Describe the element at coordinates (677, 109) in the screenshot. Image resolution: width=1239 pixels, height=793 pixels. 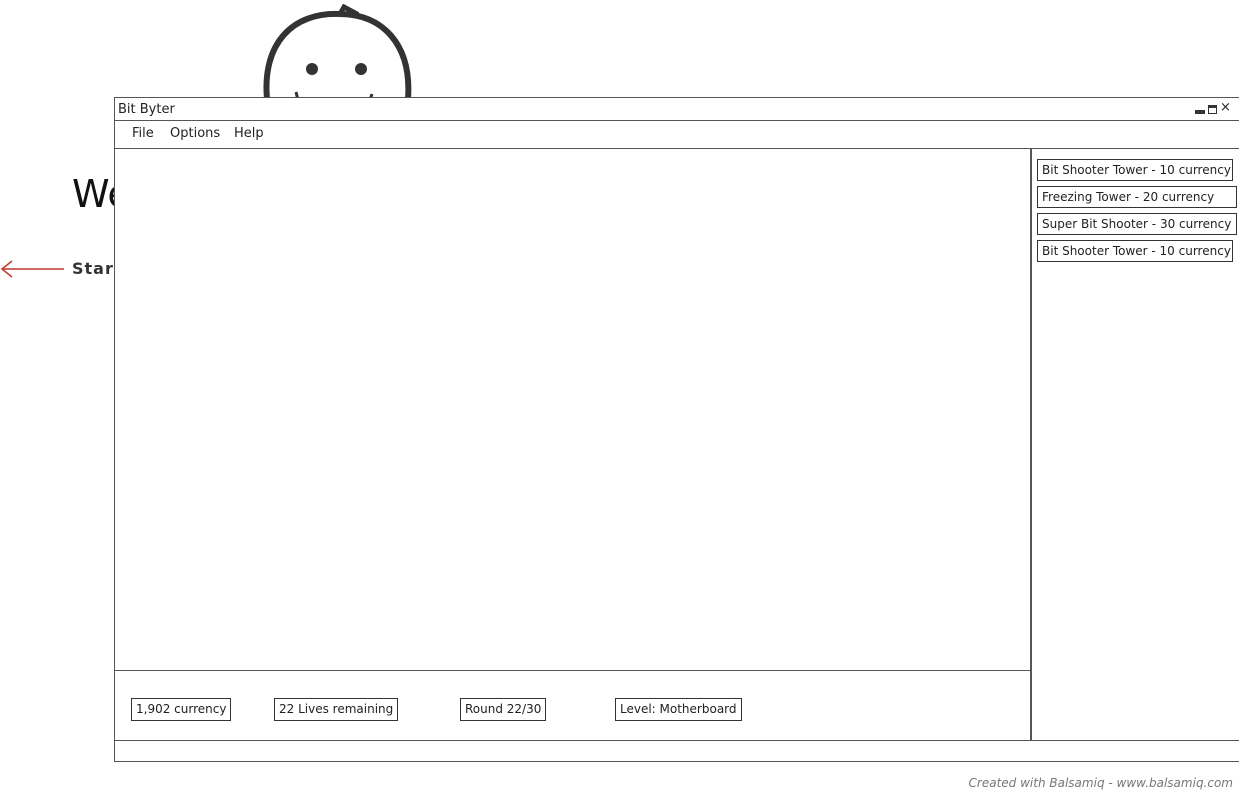
I see `title-bar: Bit Byter ×` at that location.